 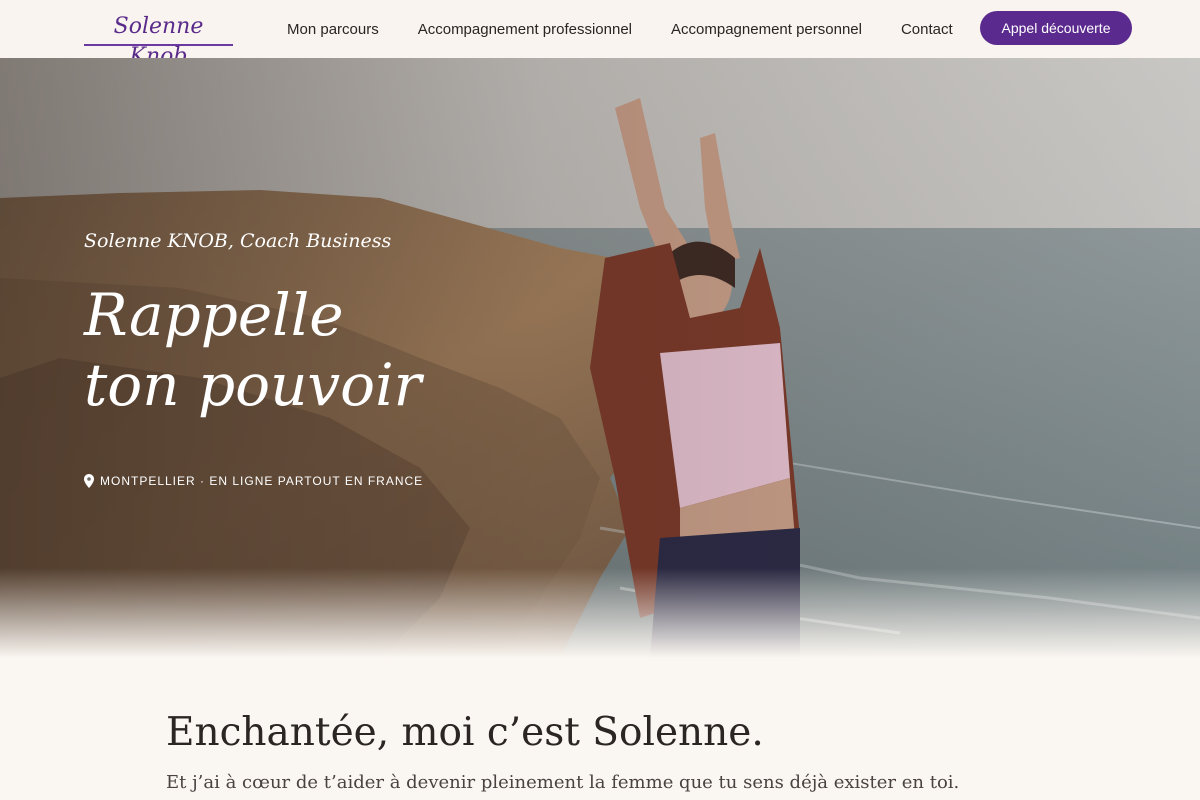 What do you see at coordinates (465, 732) in the screenshot?
I see `intro-heading: Enchantée, moi c’est Solenne.` at bounding box center [465, 732].